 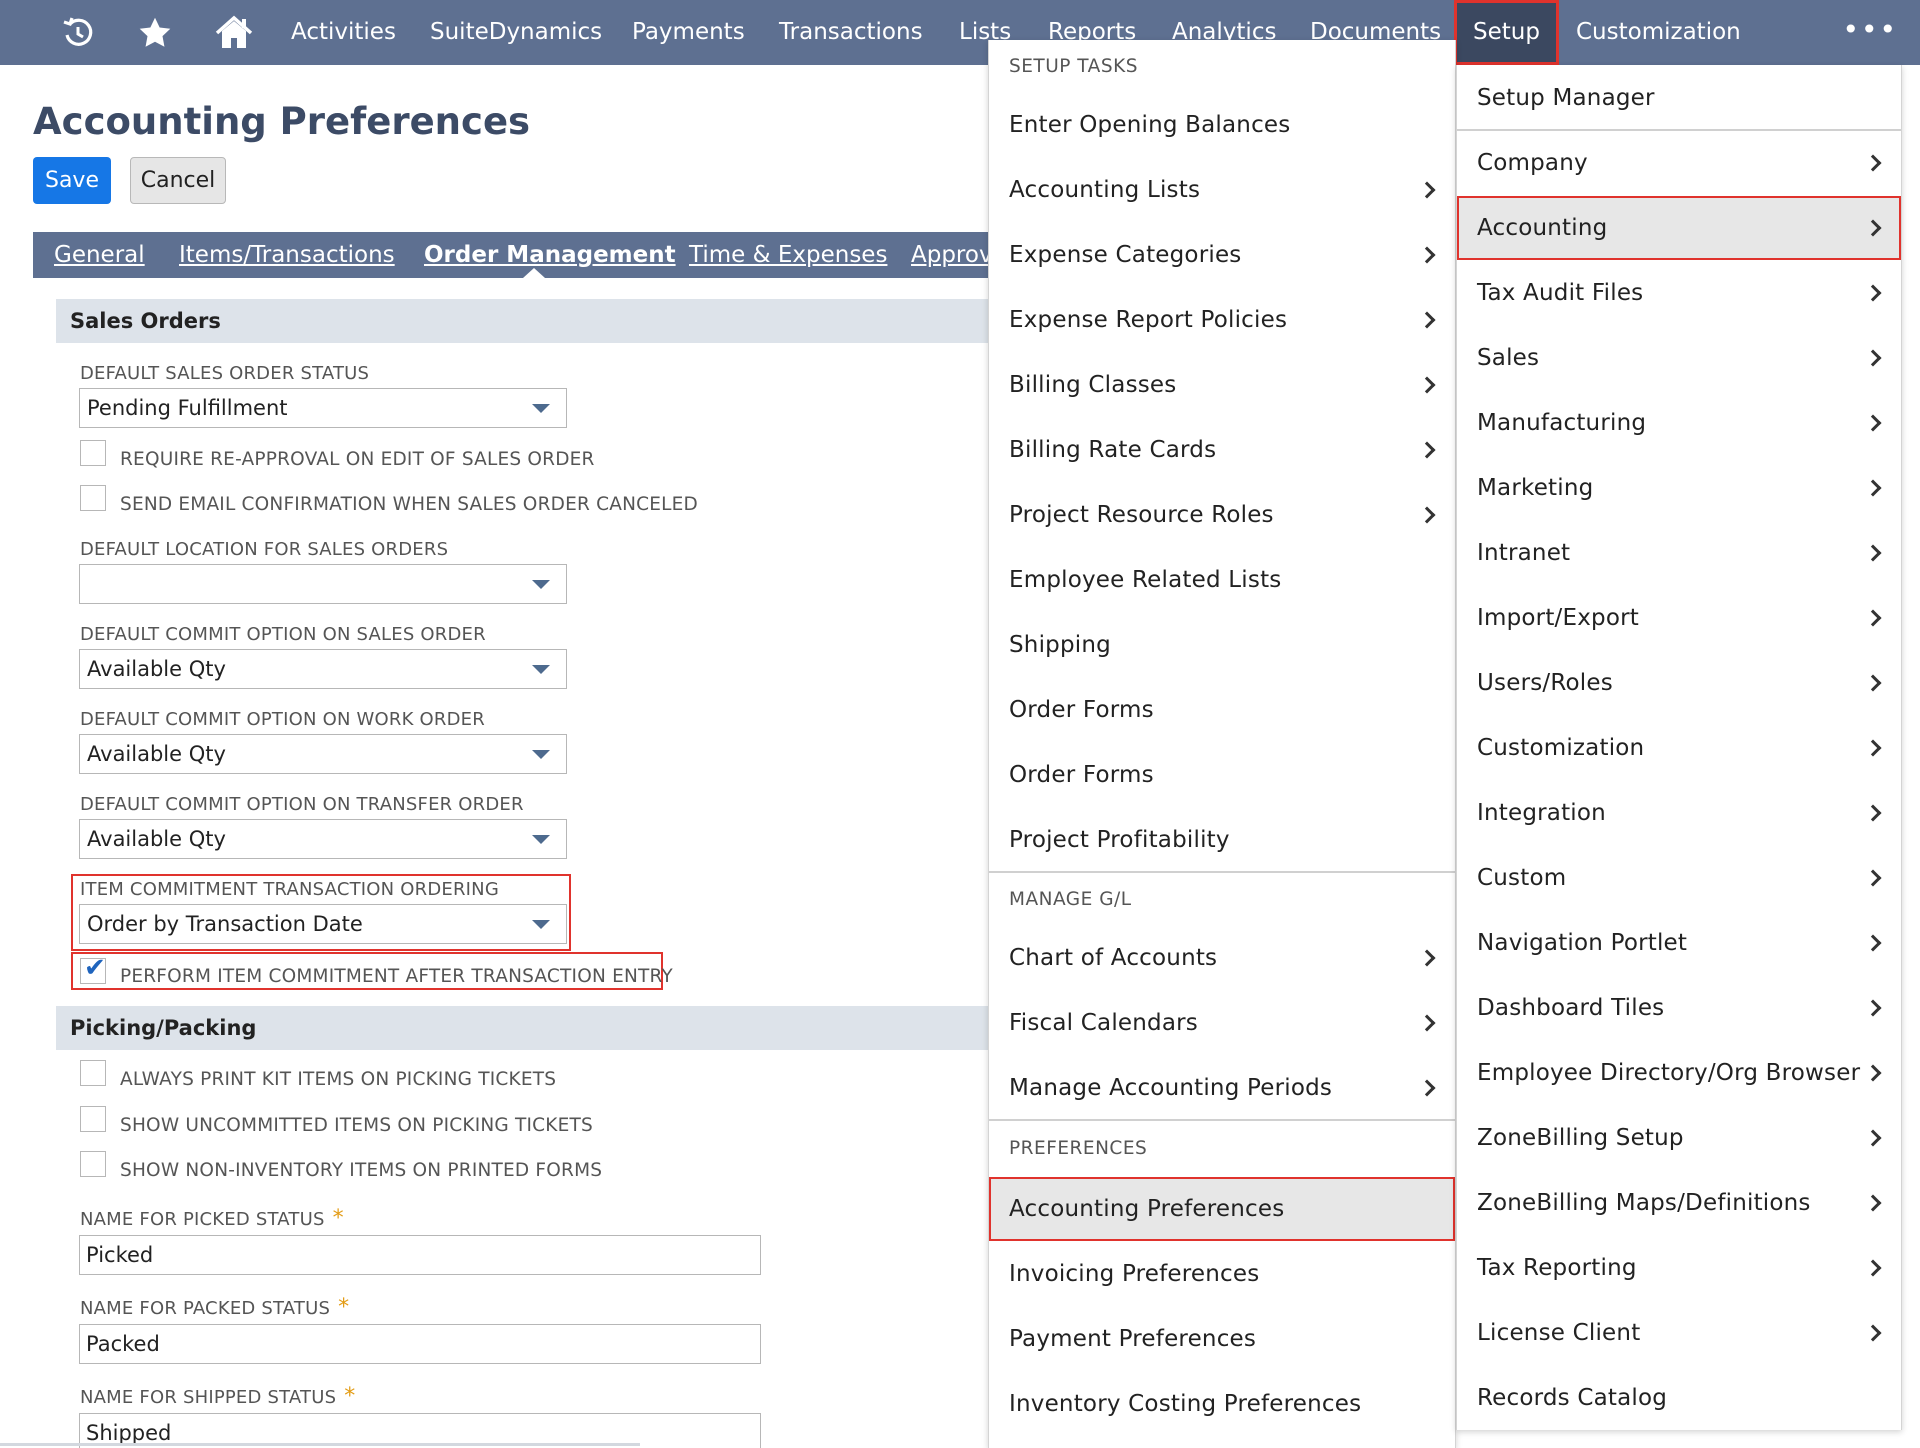 I want to click on picked-status-label: NAME FOR PICKED STATUS *, so click(x=212, y=1218).